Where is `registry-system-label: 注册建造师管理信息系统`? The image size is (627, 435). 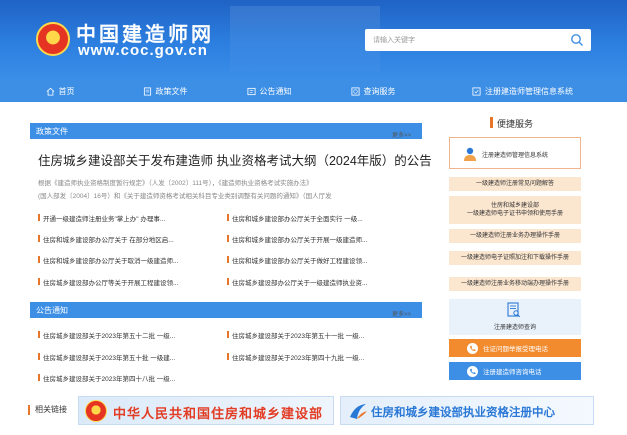 registry-system-label: 注册建造师管理信息系统 is located at coordinates (515, 156).